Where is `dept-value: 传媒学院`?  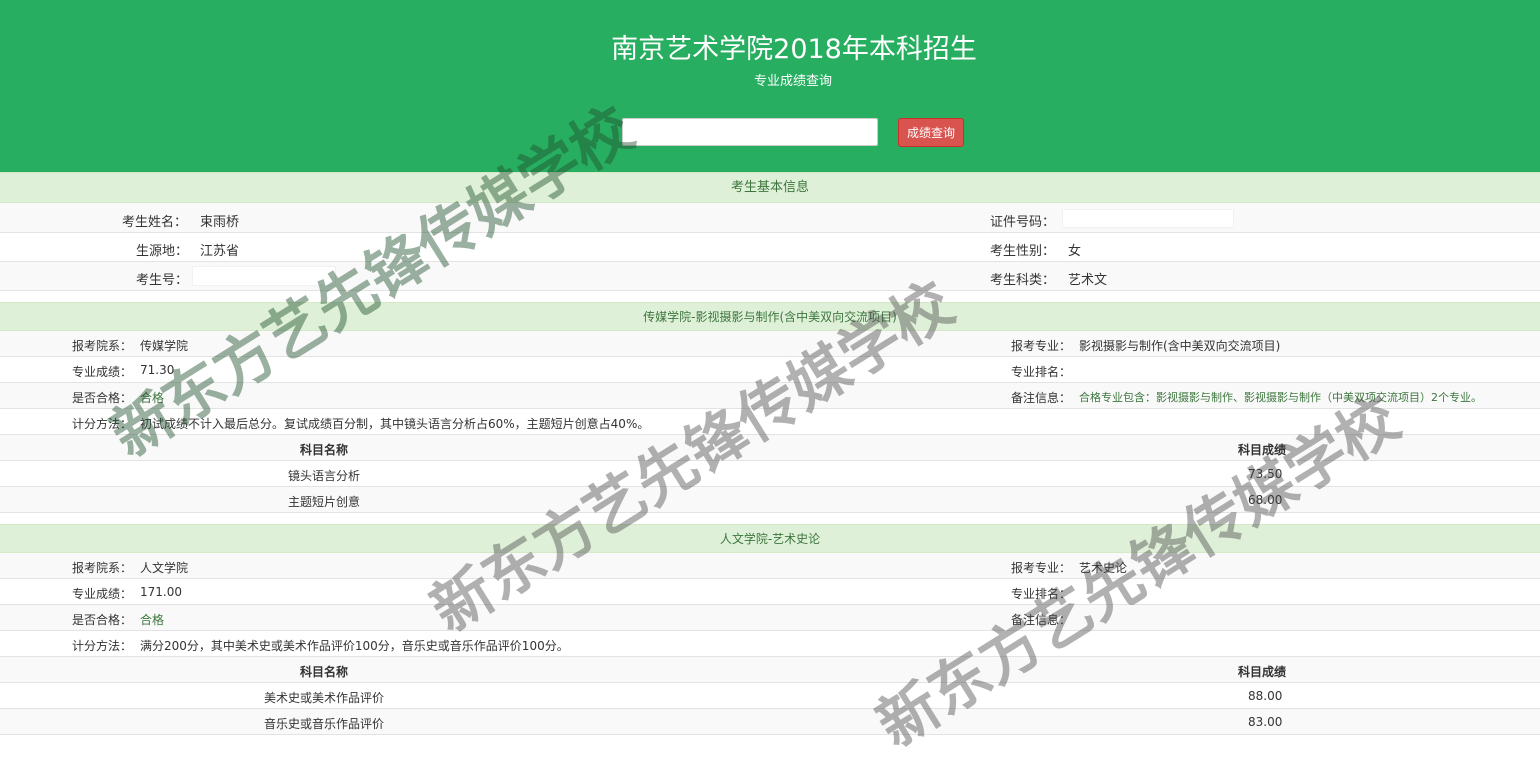
dept-value: 传媒学院 is located at coordinates (164, 346).